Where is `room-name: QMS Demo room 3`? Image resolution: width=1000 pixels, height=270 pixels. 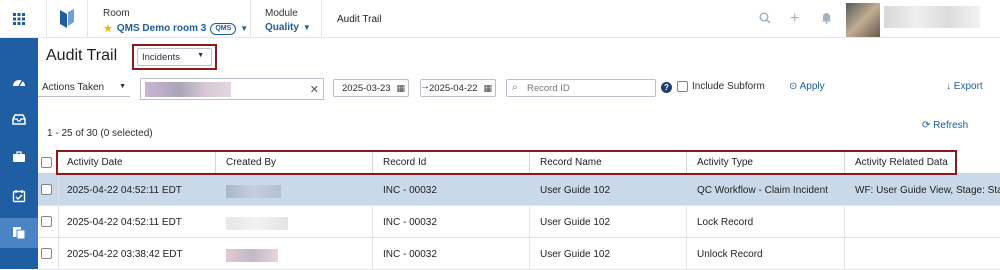 room-name: QMS Demo room 3 is located at coordinates (161, 28).